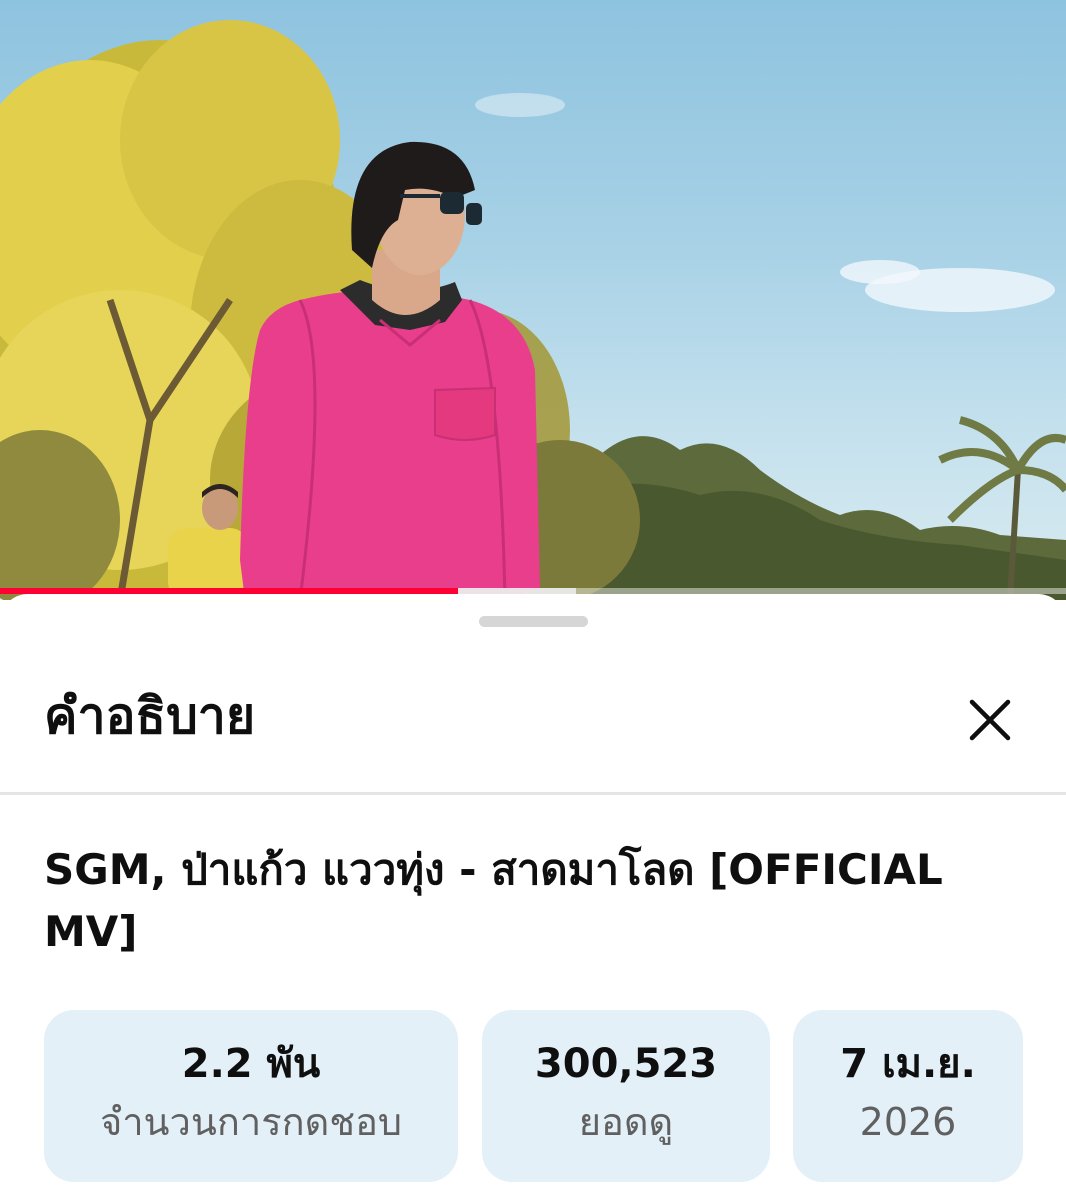  Describe the element at coordinates (626, 1064) in the screenshot. I see `views-count: 300,523` at that location.